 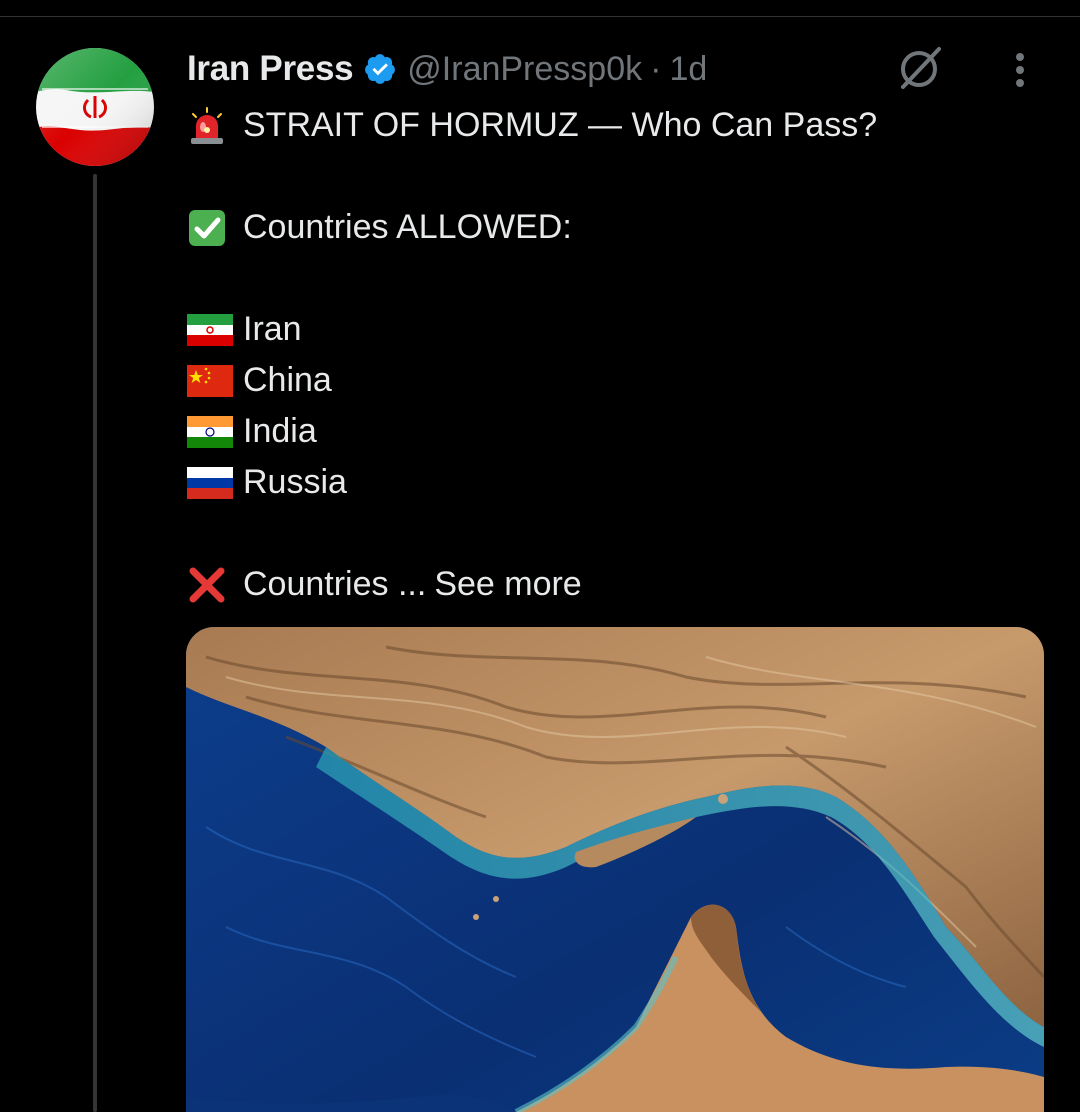 I want to click on country-line-iran: Iran, so click(x=617, y=329).